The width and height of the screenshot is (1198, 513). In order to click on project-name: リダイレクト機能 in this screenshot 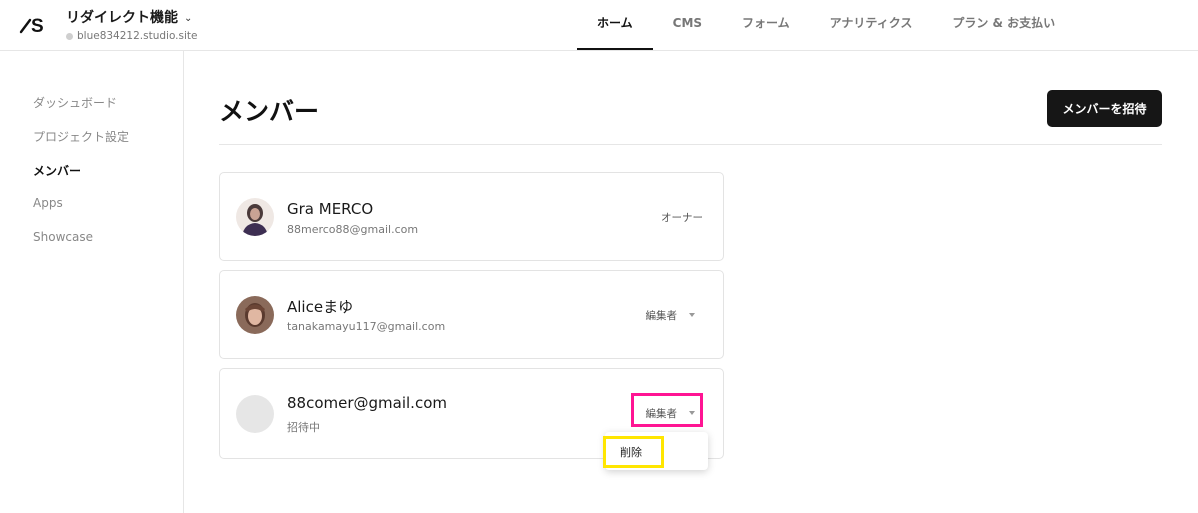, I will do `click(122, 18)`.